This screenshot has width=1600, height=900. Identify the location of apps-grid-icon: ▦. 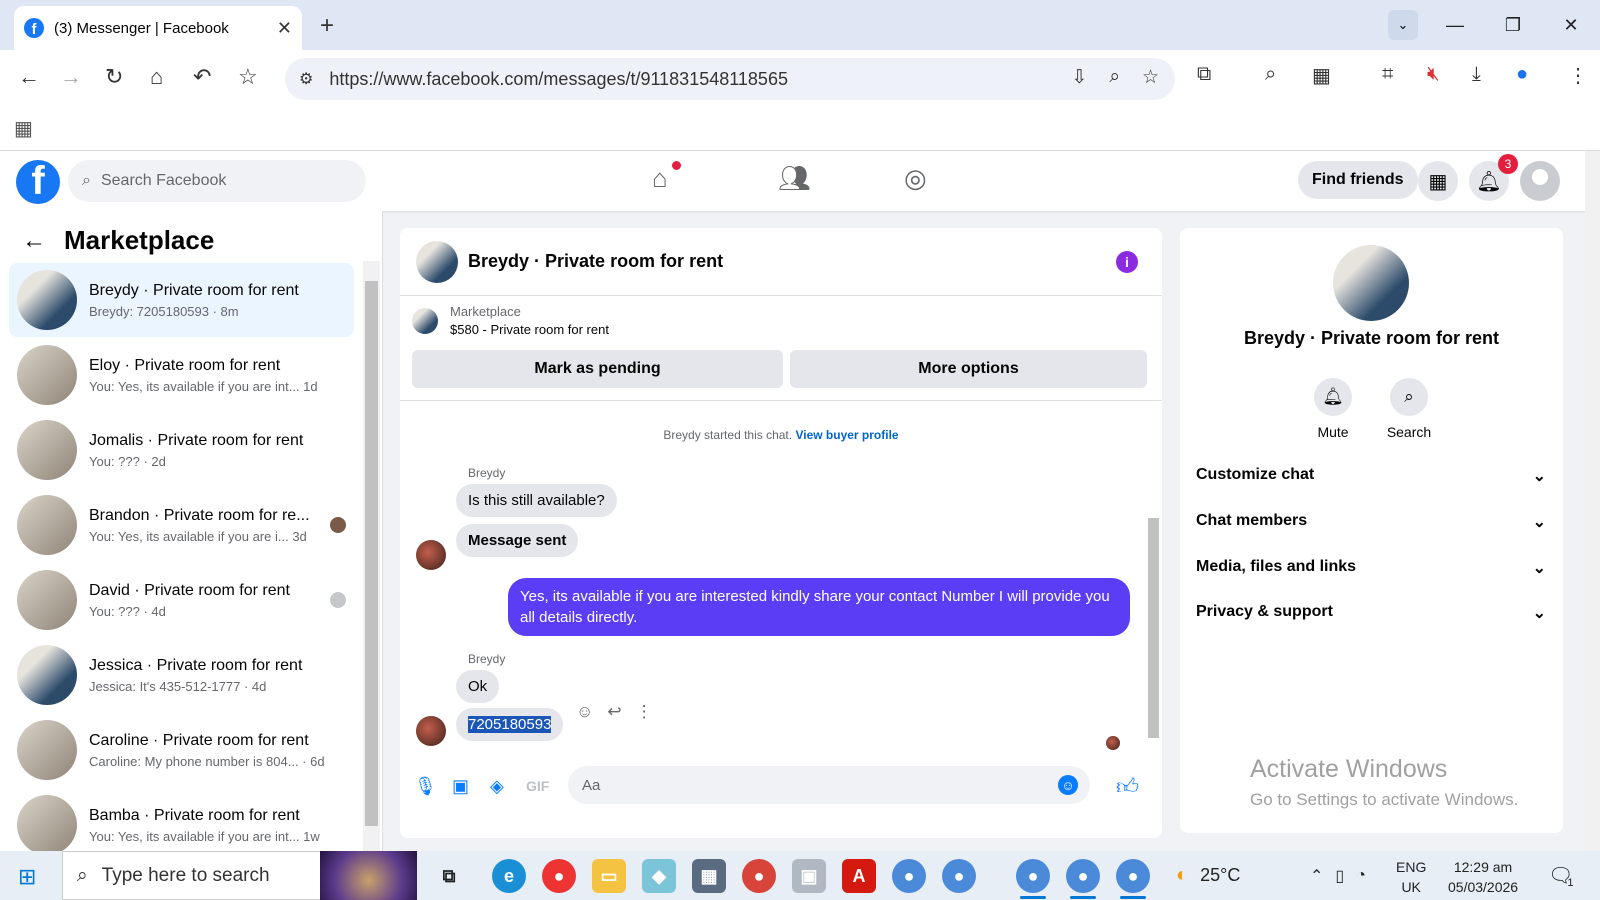
(23, 128).